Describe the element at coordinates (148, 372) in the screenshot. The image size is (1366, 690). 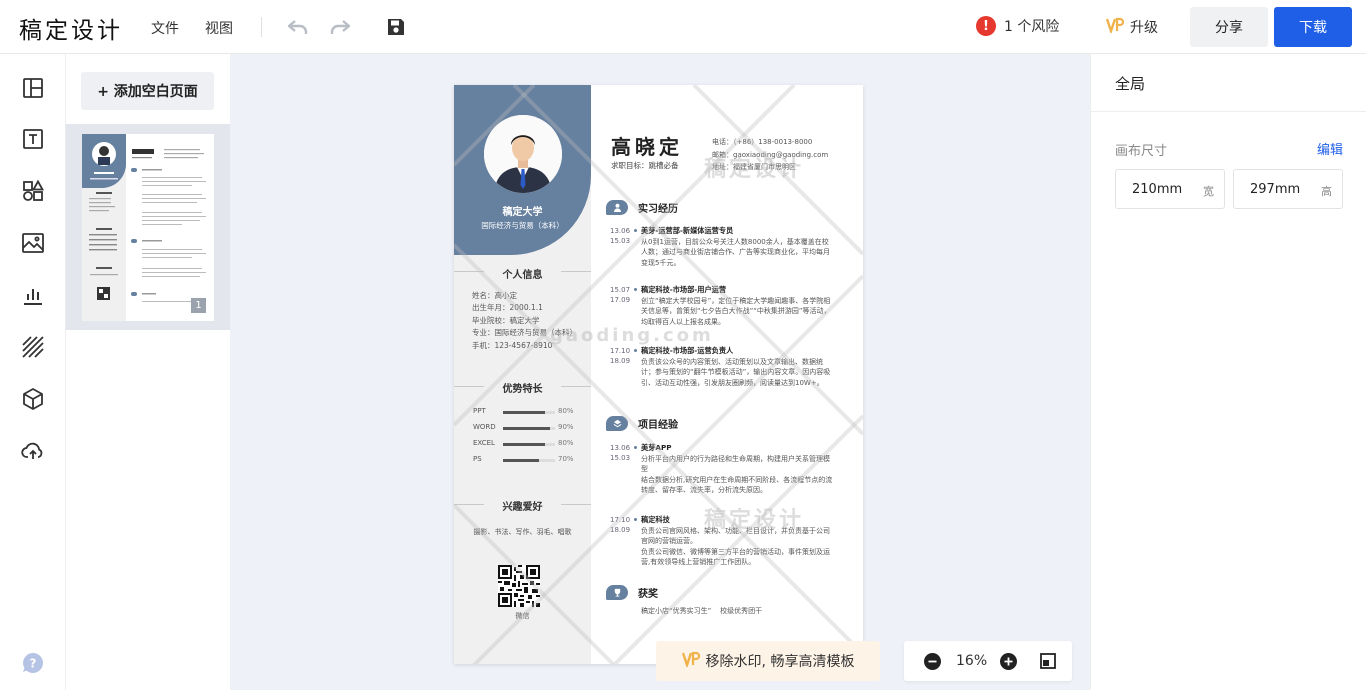
I see `pages-panel: + 添加空白页面 1` at that location.